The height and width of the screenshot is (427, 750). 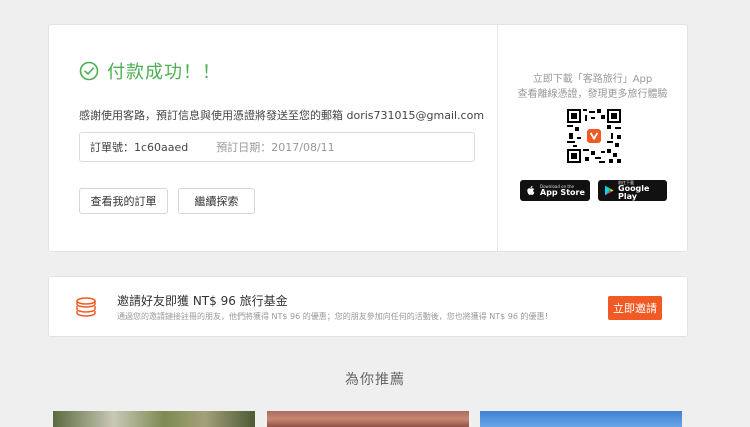 What do you see at coordinates (244, 147) in the screenshot?
I see `booking-date-label: 預訂日期：` at bounding box center [244, 147].